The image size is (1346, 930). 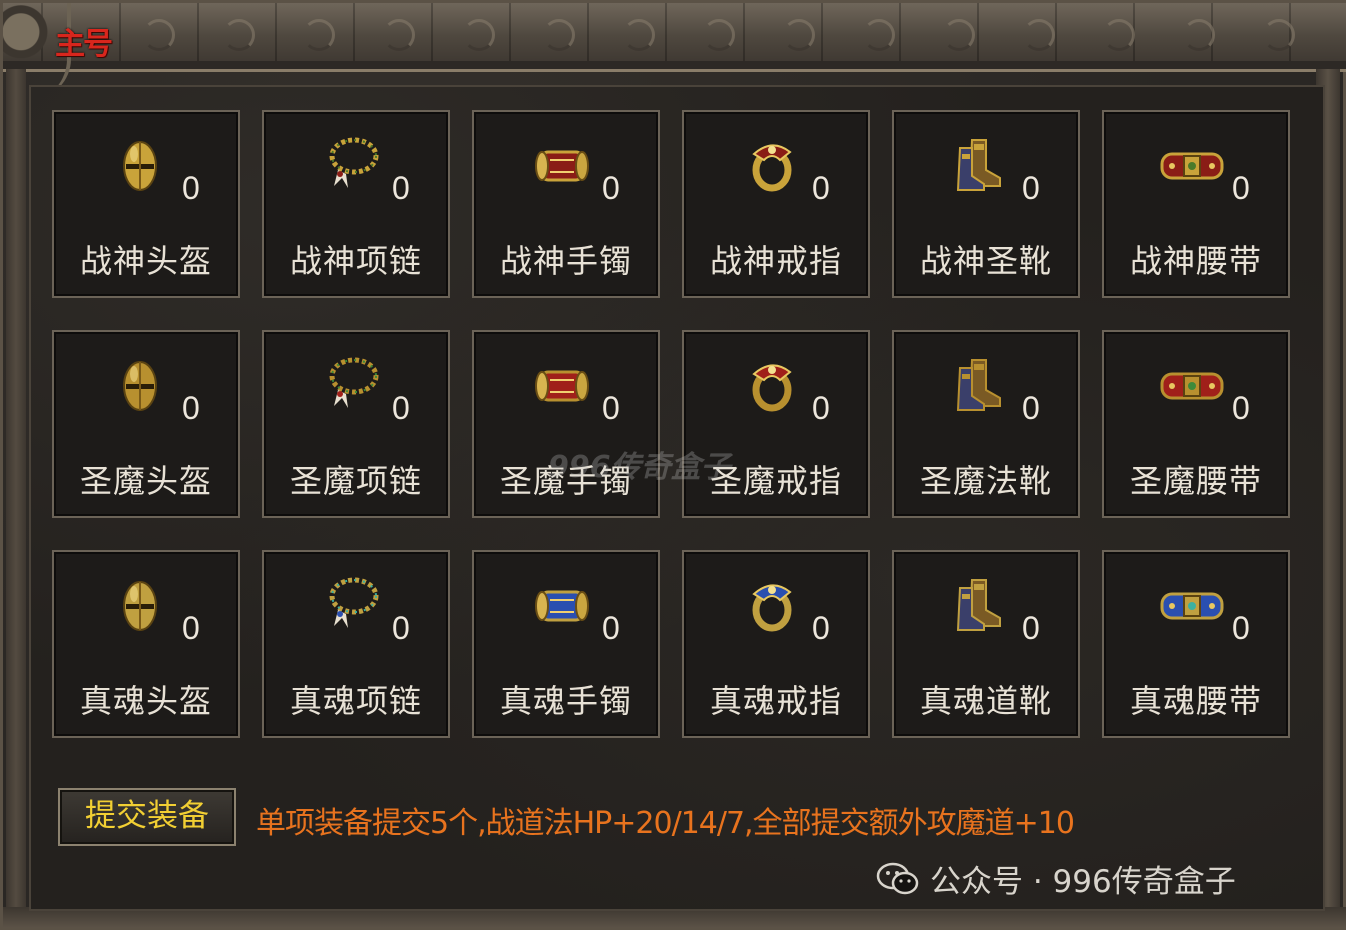 I want to click on center-watermark: 996传奇盒子, so click(x=639, y=464).